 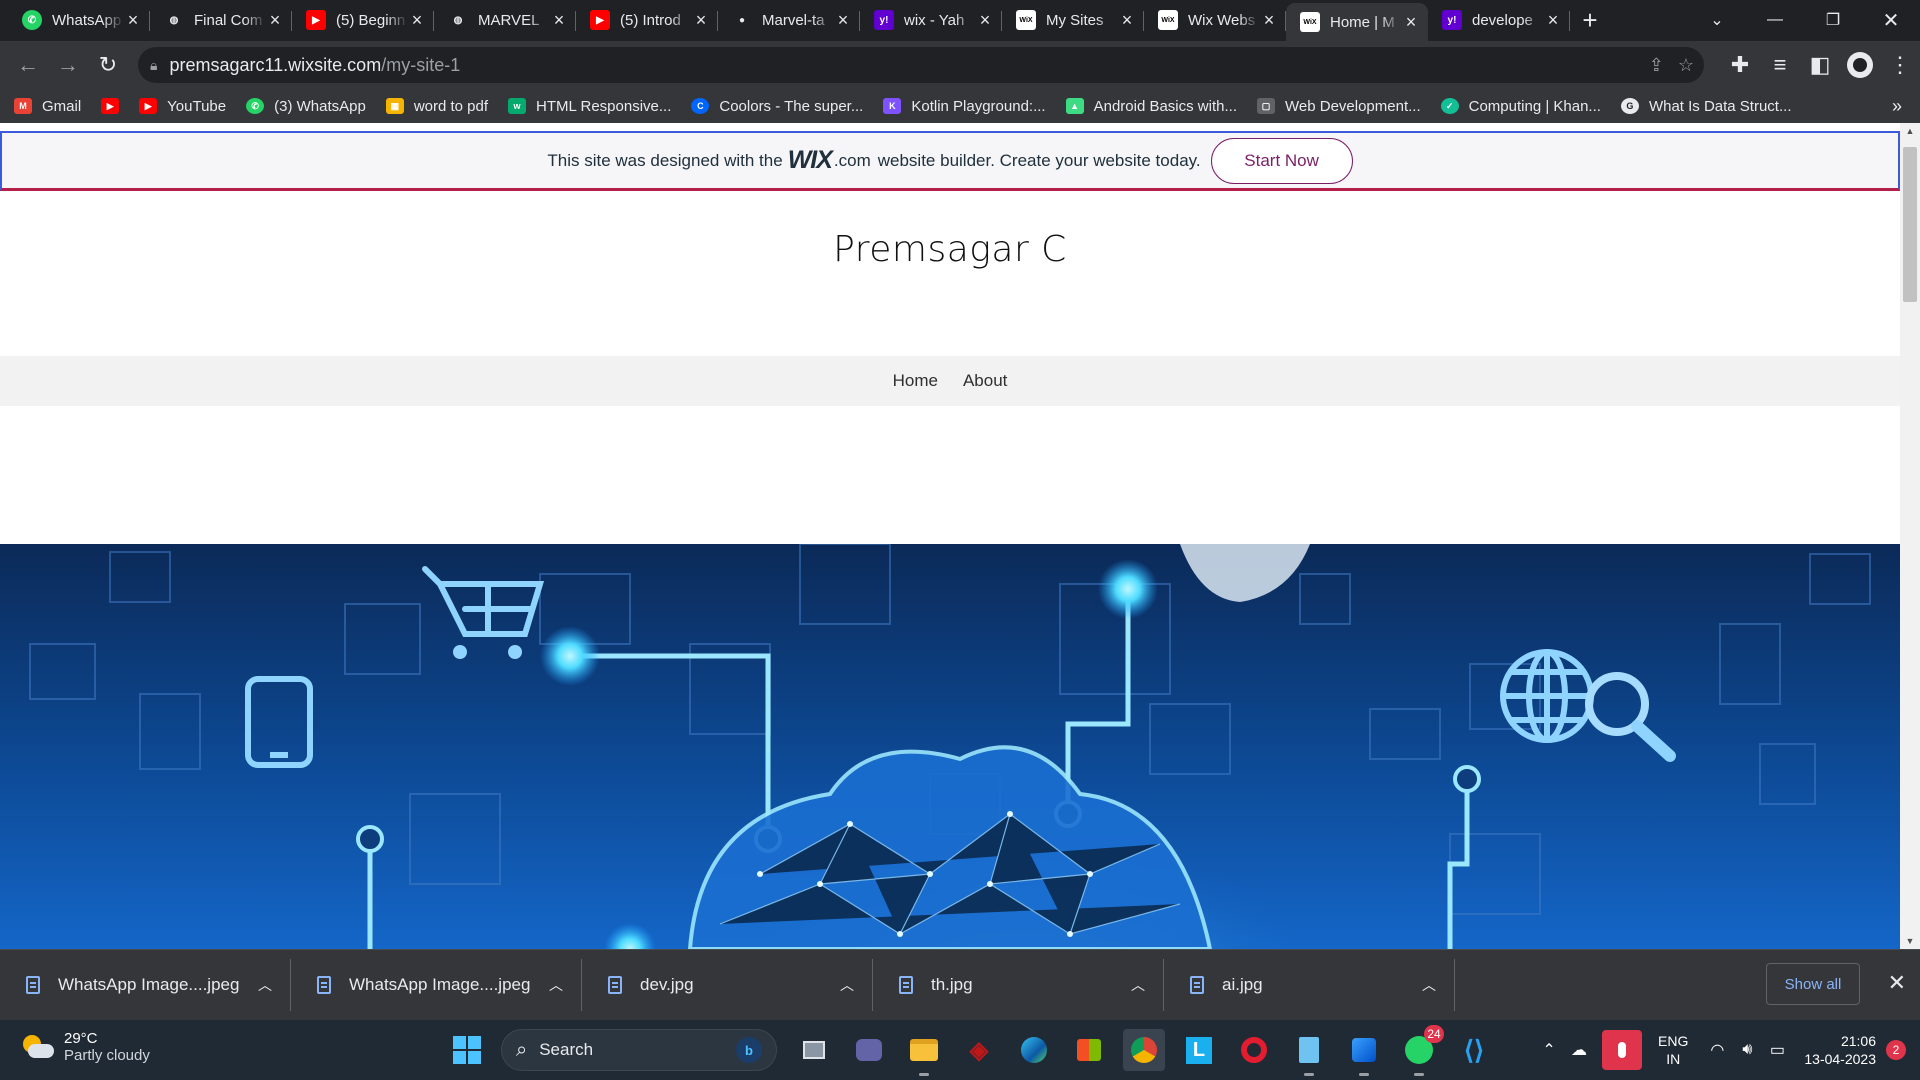 I want to click on clock: 21:06 13-04-2023, so click(x=1840, y=1050).